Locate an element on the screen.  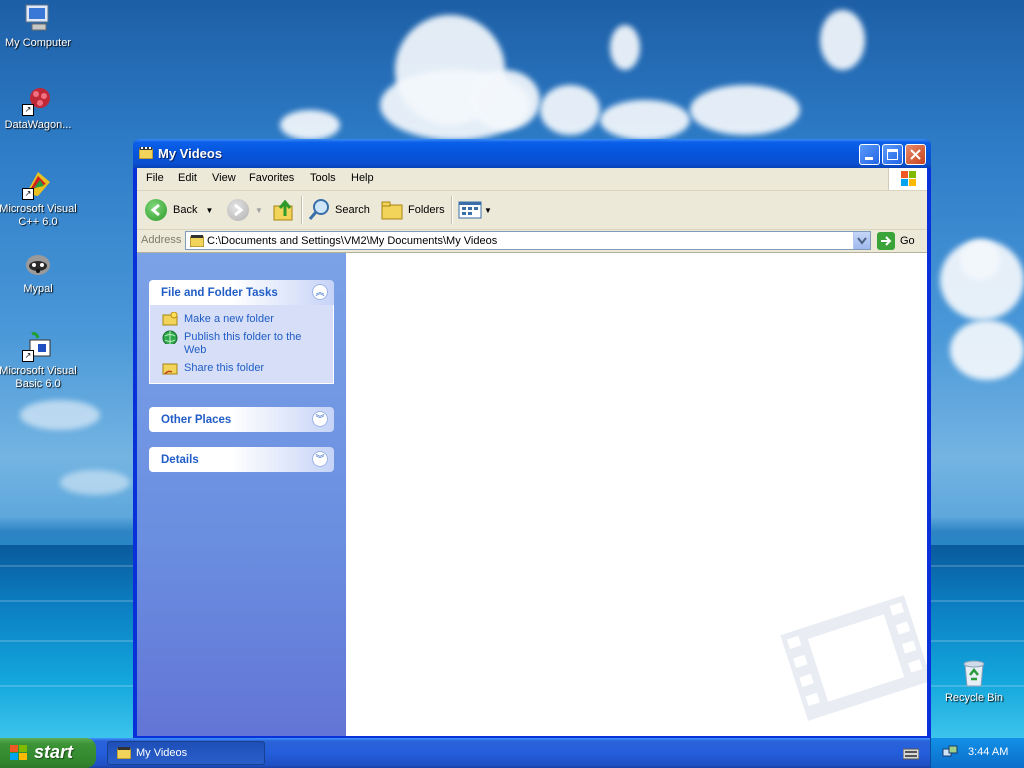
other-places-header: Other Places ︾ is located at coordinates (241, 419).